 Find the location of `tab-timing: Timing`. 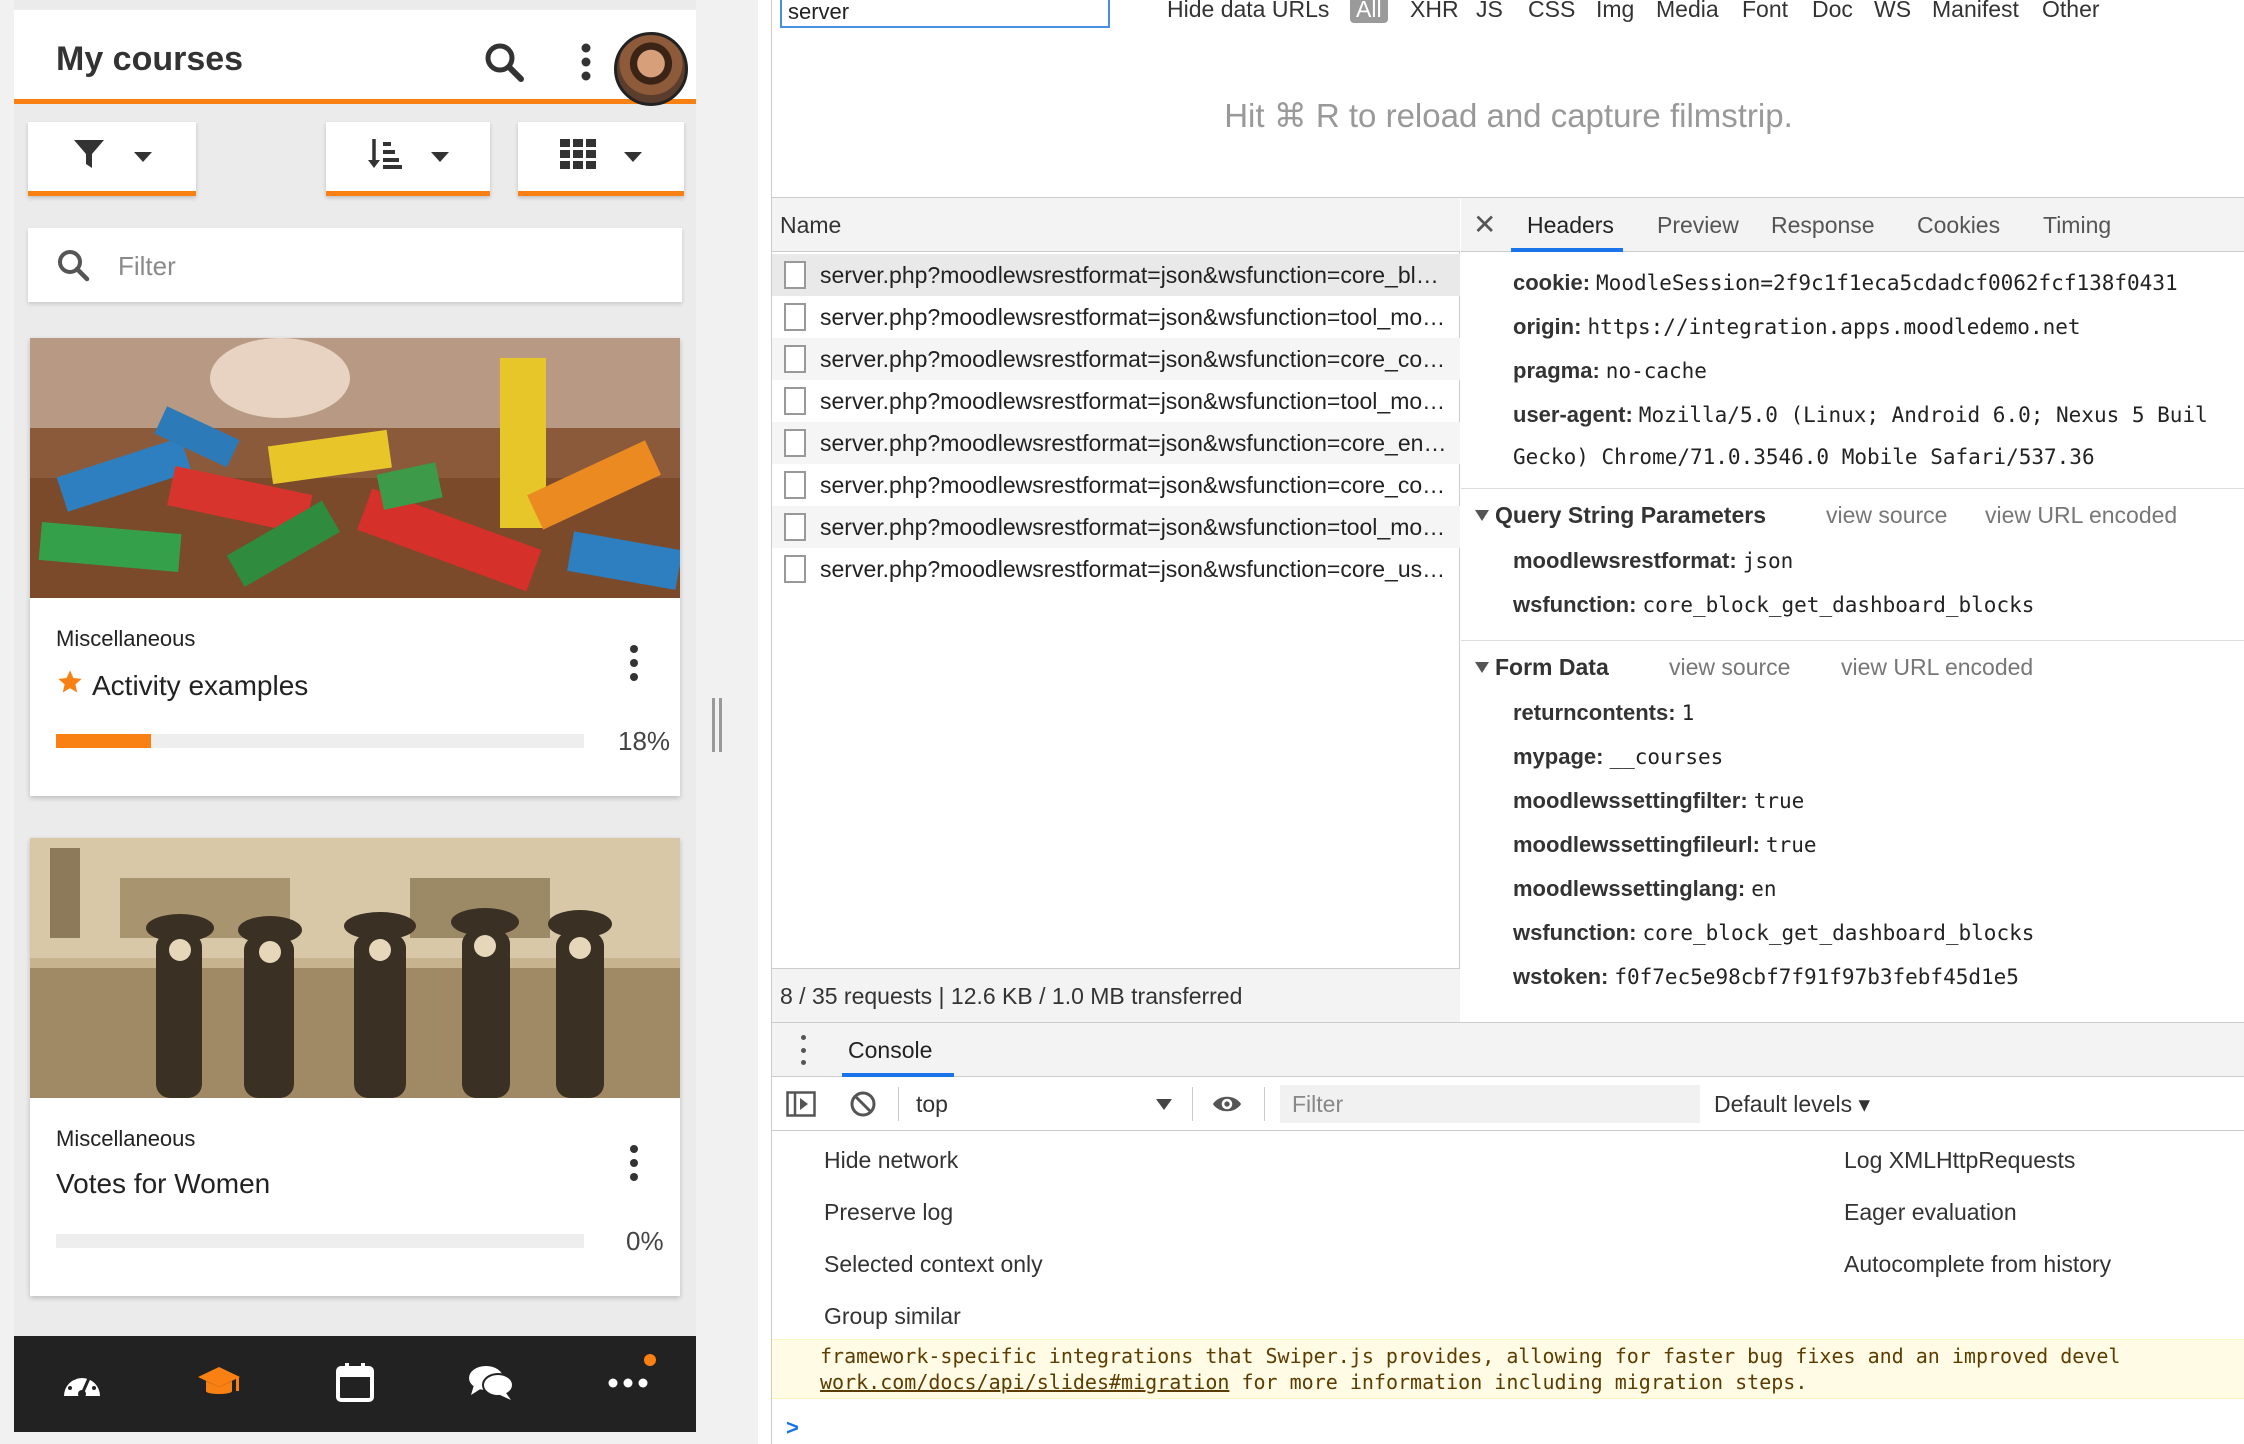

tab-timing: Timing is located at coordinates (2077, 225).